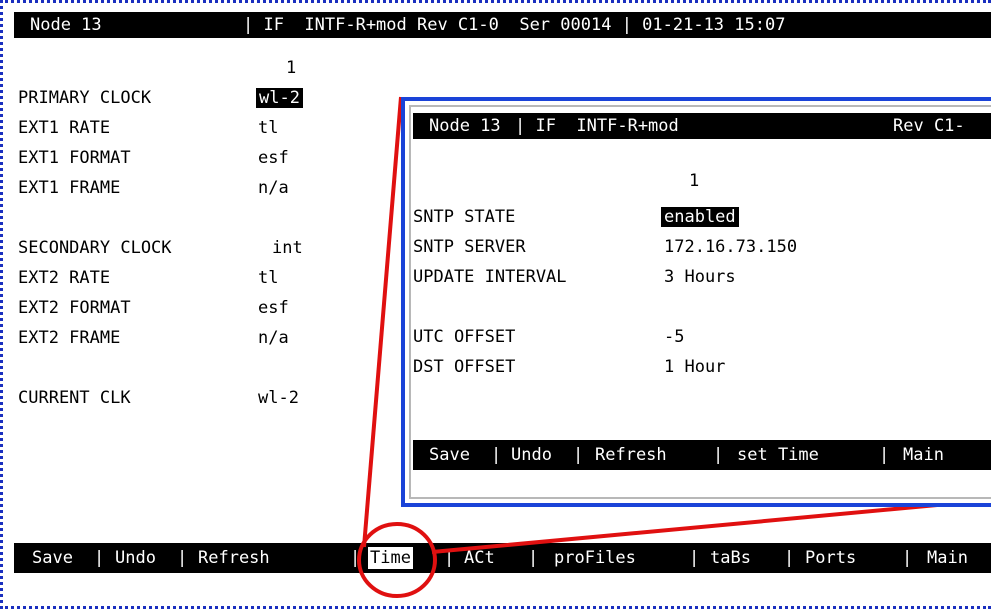 The height and width of the screenshot is (609, 991). I want to click on menu-act: ACt, so click(479, 558).